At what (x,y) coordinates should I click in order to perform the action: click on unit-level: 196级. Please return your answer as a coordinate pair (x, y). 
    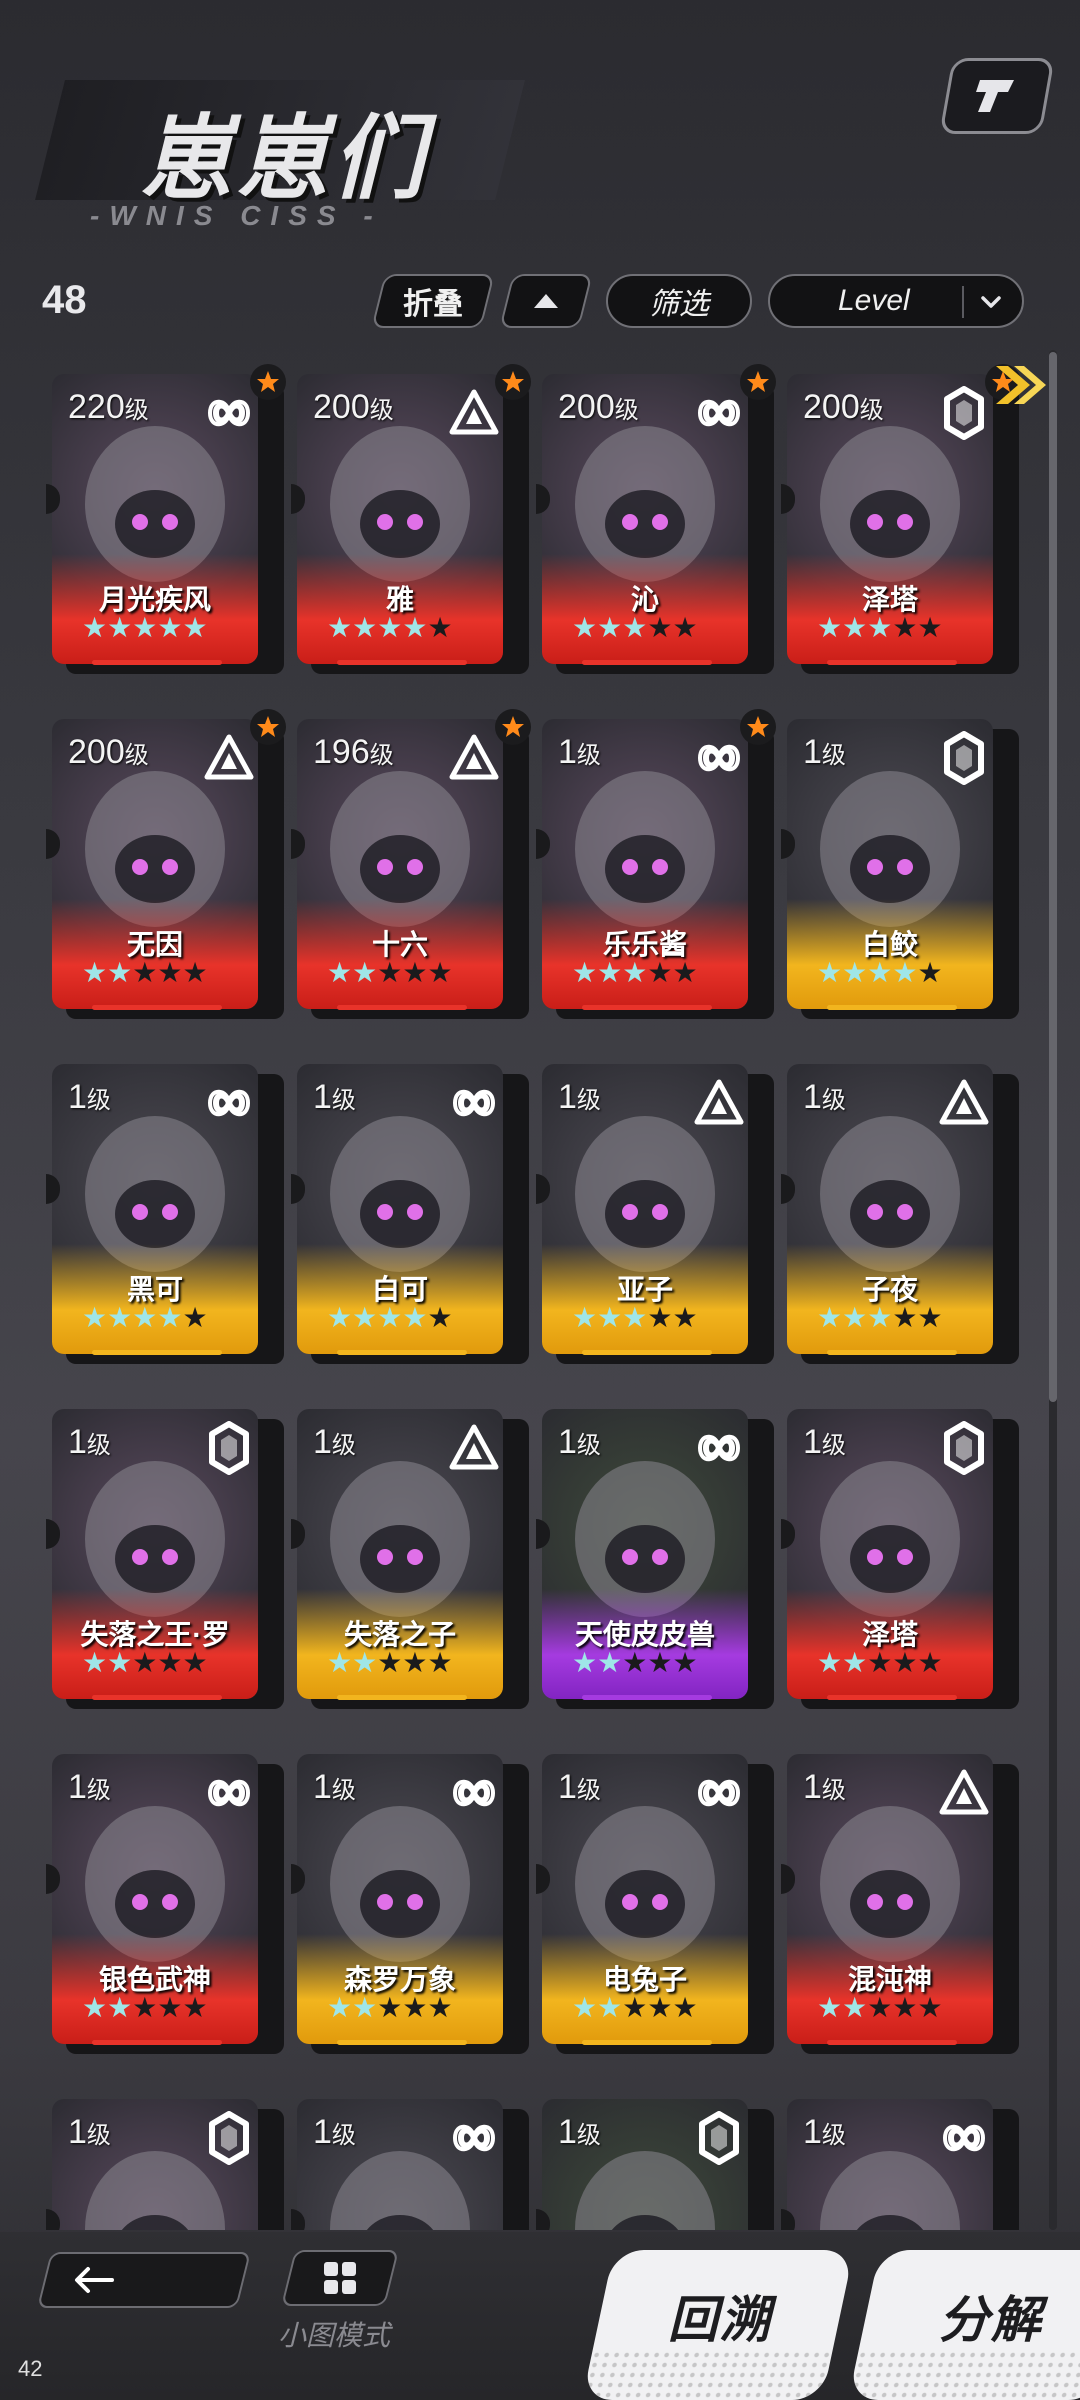
    Looking at the image, I should click on (353, 752).